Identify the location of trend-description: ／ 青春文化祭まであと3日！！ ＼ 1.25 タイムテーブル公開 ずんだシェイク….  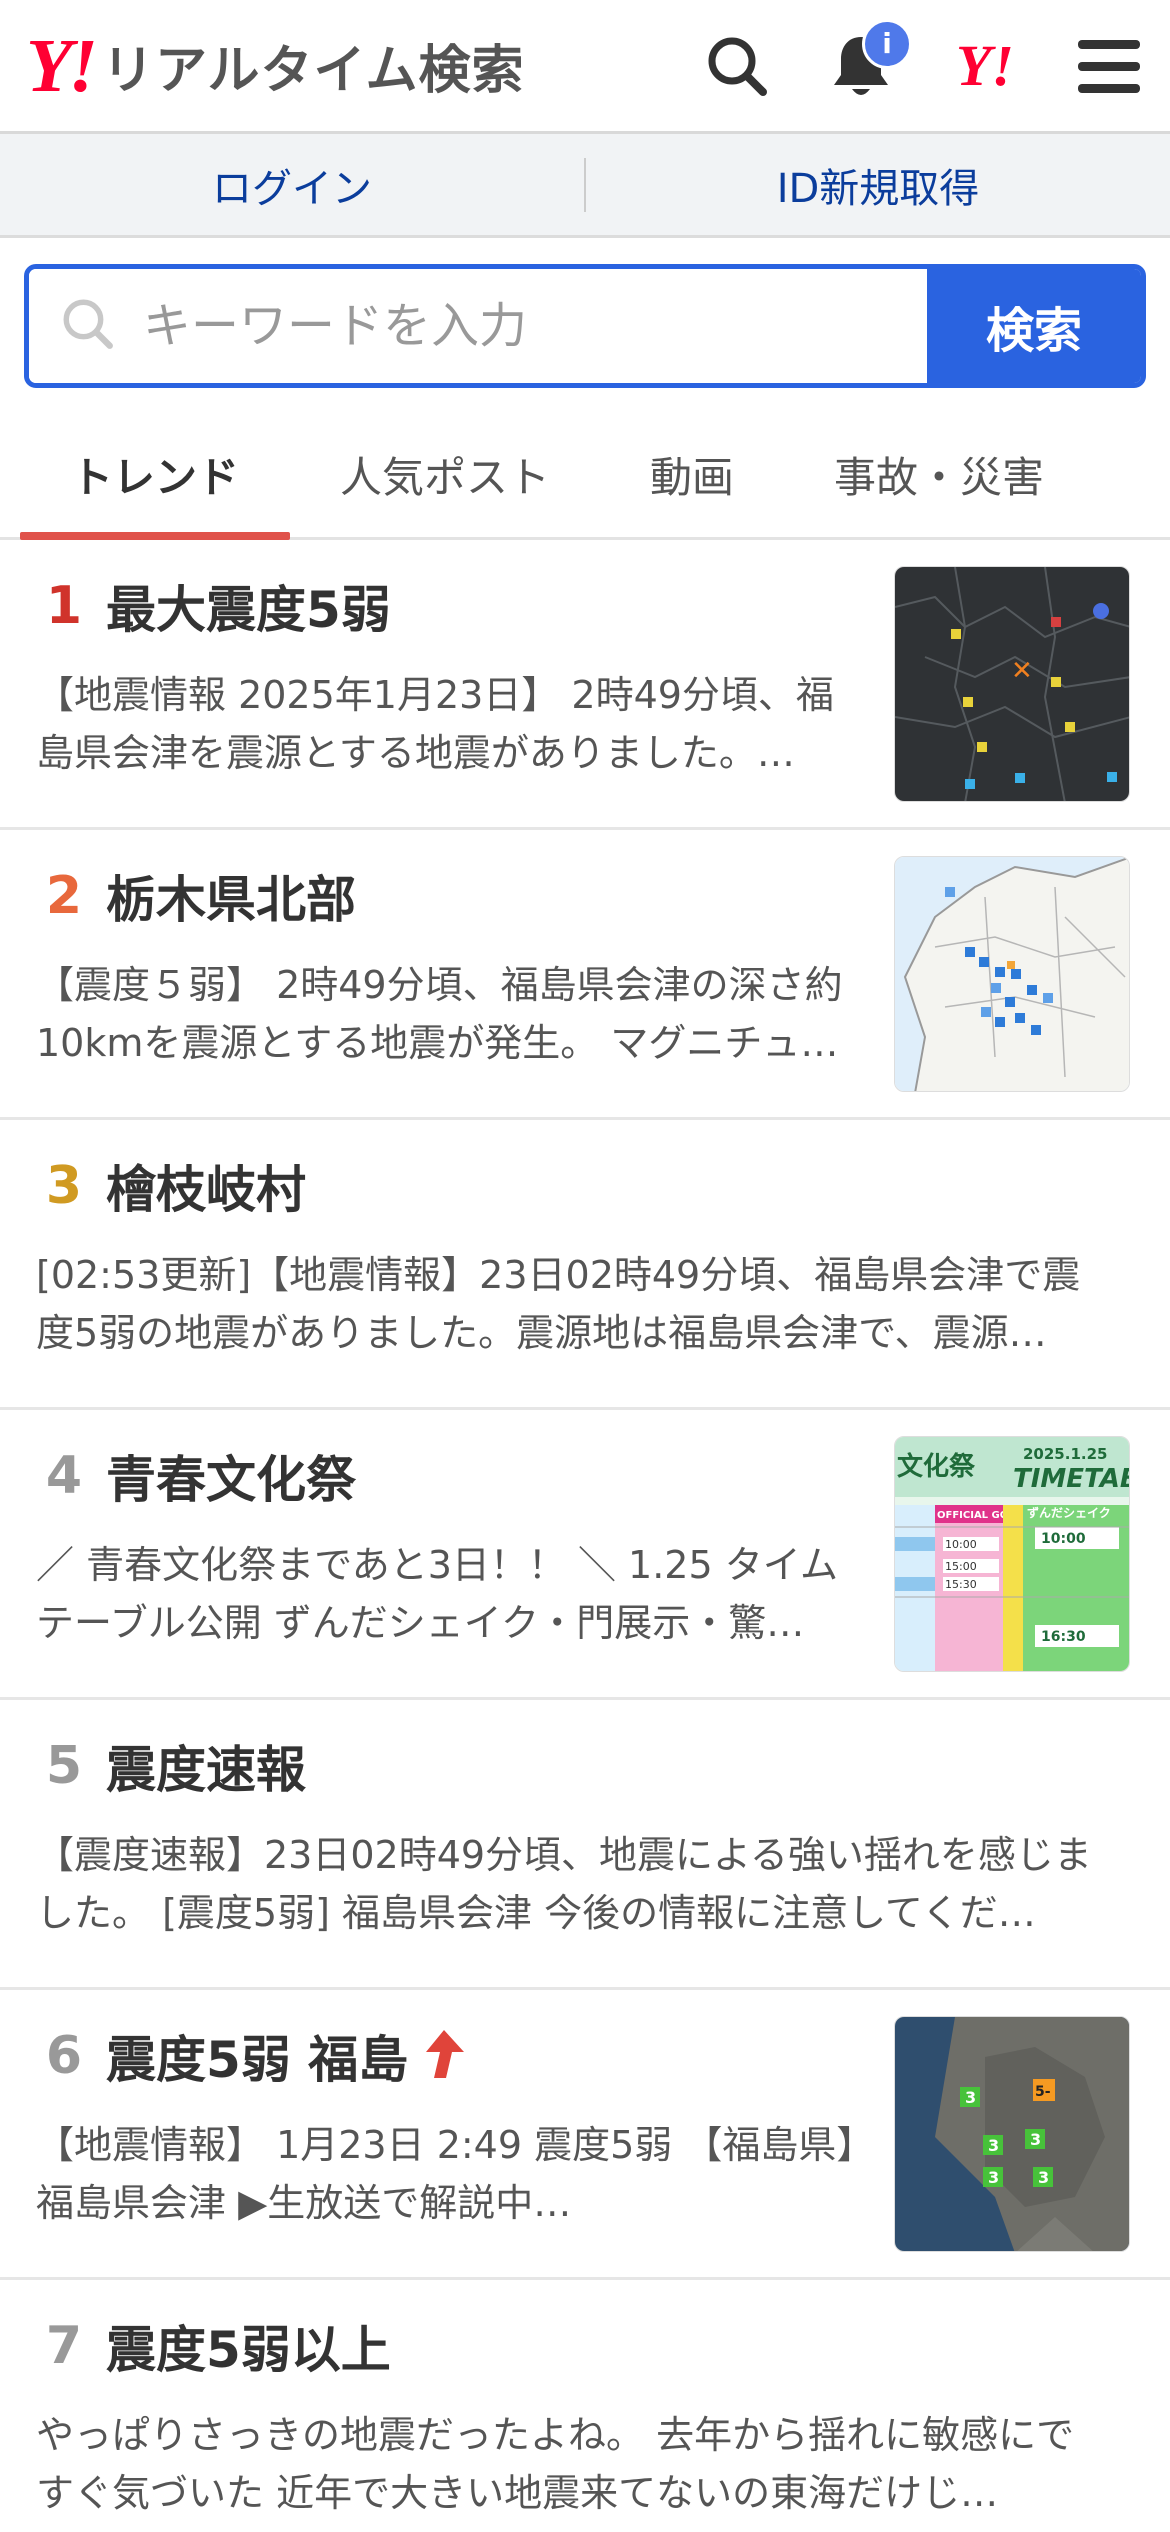
(437, 1594).